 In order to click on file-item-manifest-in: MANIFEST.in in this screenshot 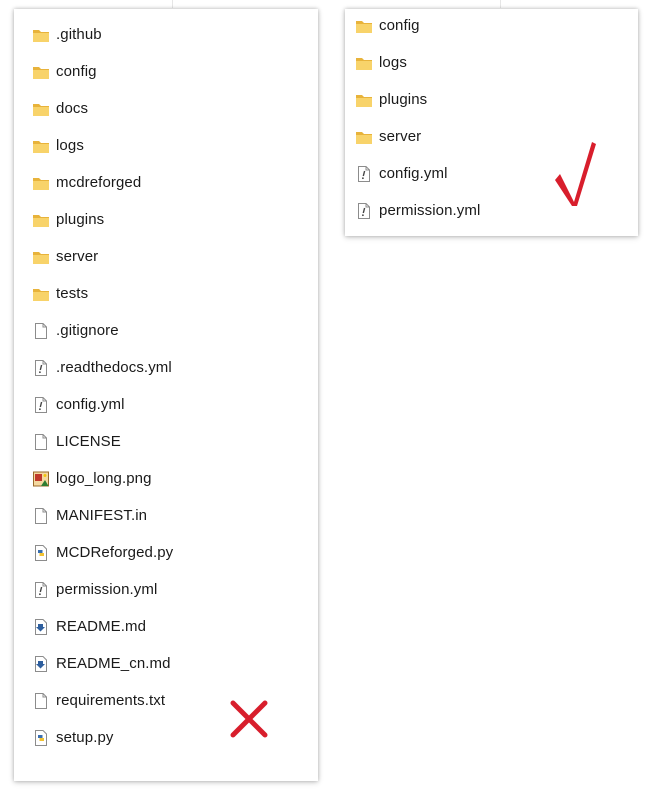, I will do `click(166, 515)`.